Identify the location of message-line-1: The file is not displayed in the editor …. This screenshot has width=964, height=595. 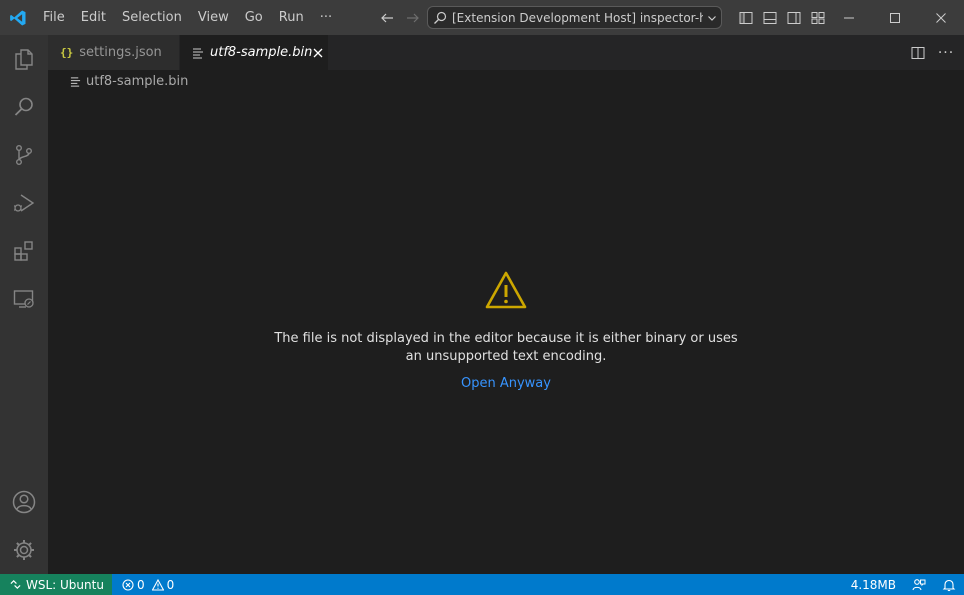
(506, 338).